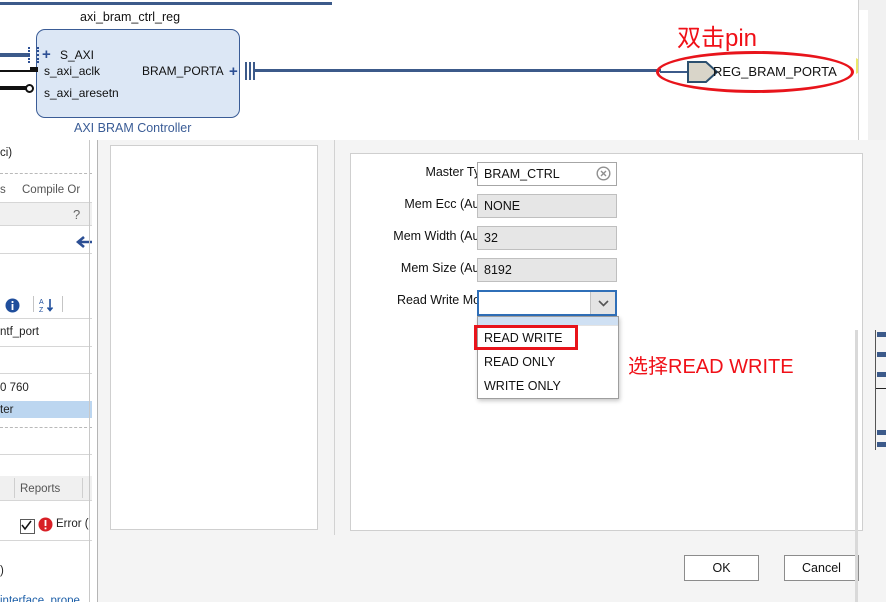 Image resolution: width=886 pixels, height=602 pixels. What do you see at coordinates (14, 488) in the screenshot?
I see `tabbar-sep-a` at bounding box center [14, 488].